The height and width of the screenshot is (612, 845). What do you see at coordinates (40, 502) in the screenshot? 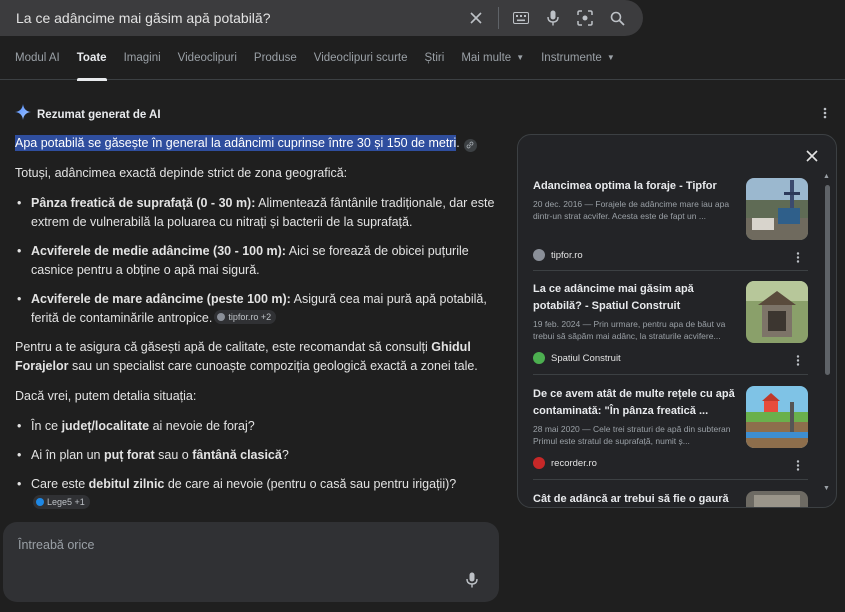
I see `lege5-favicon` at bounding box center [40, 502].